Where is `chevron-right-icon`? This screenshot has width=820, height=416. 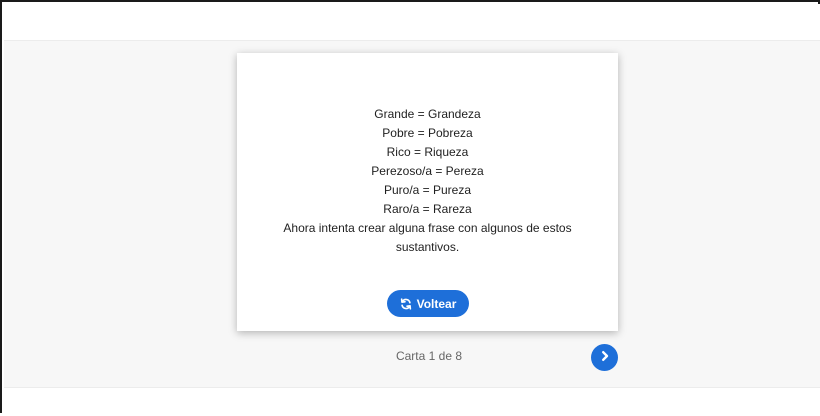
chevron-right-icon is located at coordinates (605, 357).